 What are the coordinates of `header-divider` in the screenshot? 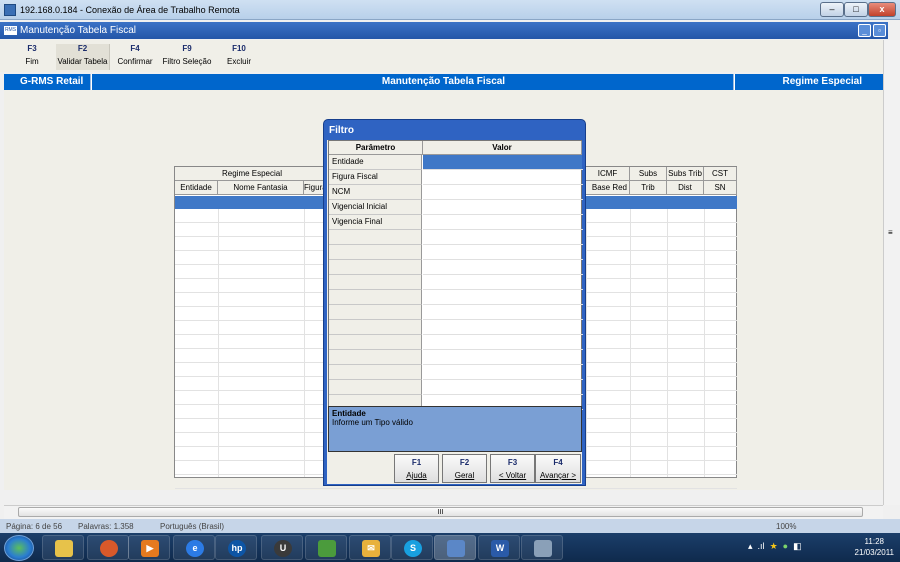 It's located at (91, 82).